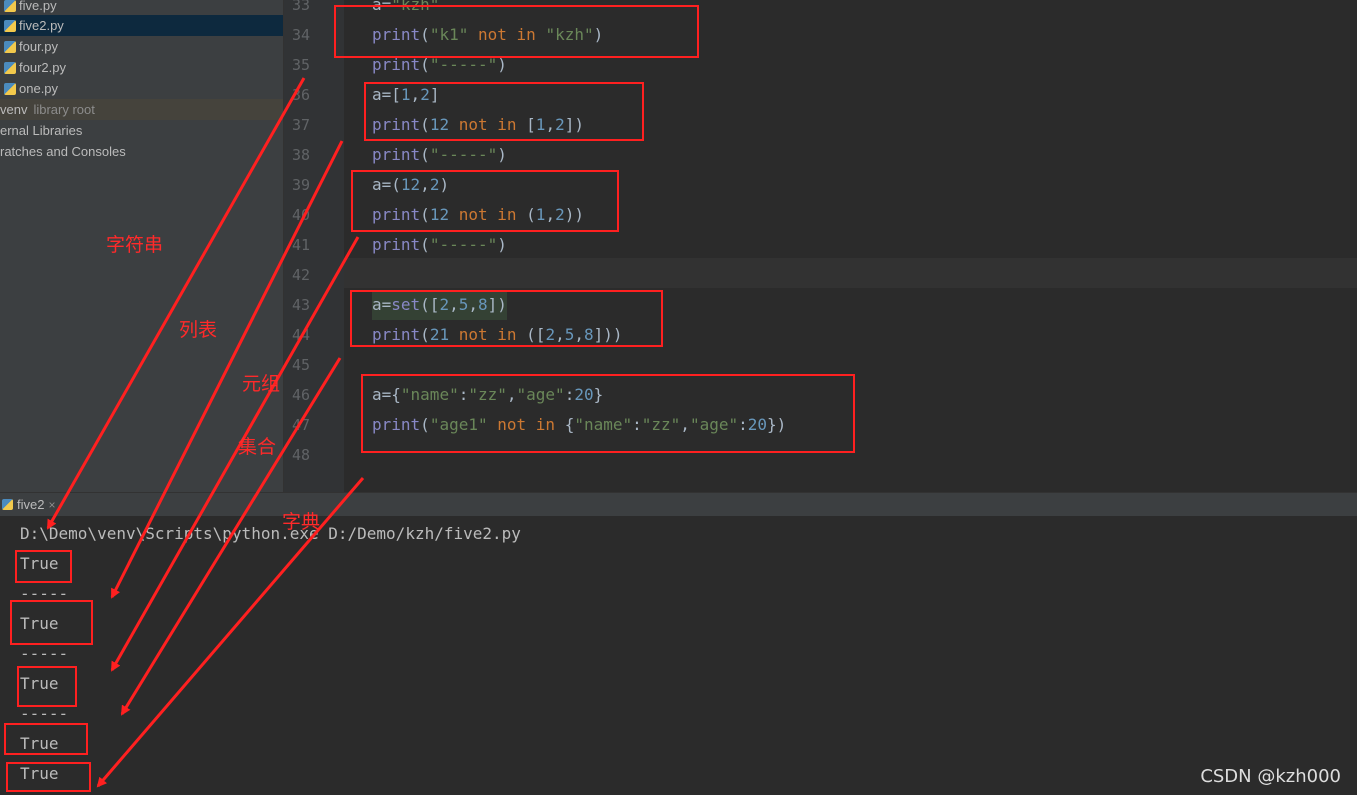 This screenshot has height=795, width=1357. Describe the element at coordinates (1270, 776) in the screenshot. I see `watermark: CSDN @kzh000` at that location.